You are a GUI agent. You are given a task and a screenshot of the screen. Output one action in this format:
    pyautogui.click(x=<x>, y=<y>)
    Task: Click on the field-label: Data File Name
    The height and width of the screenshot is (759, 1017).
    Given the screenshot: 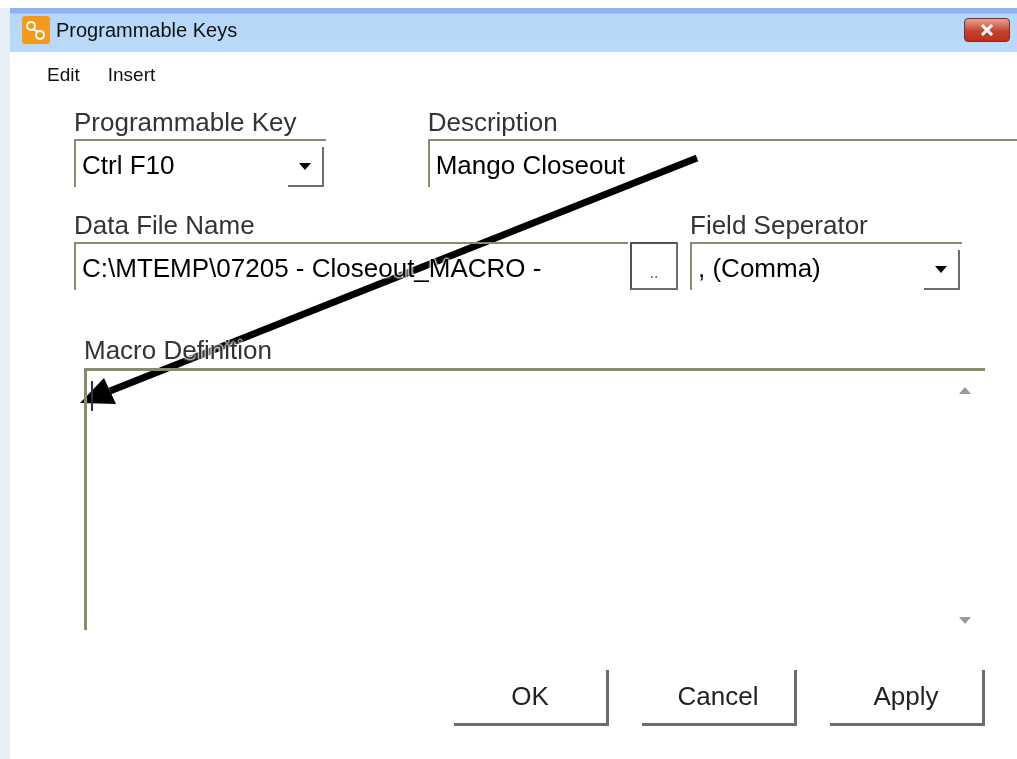 What is the action you would take?
    pyautogui.click(x=165, y=225)
    